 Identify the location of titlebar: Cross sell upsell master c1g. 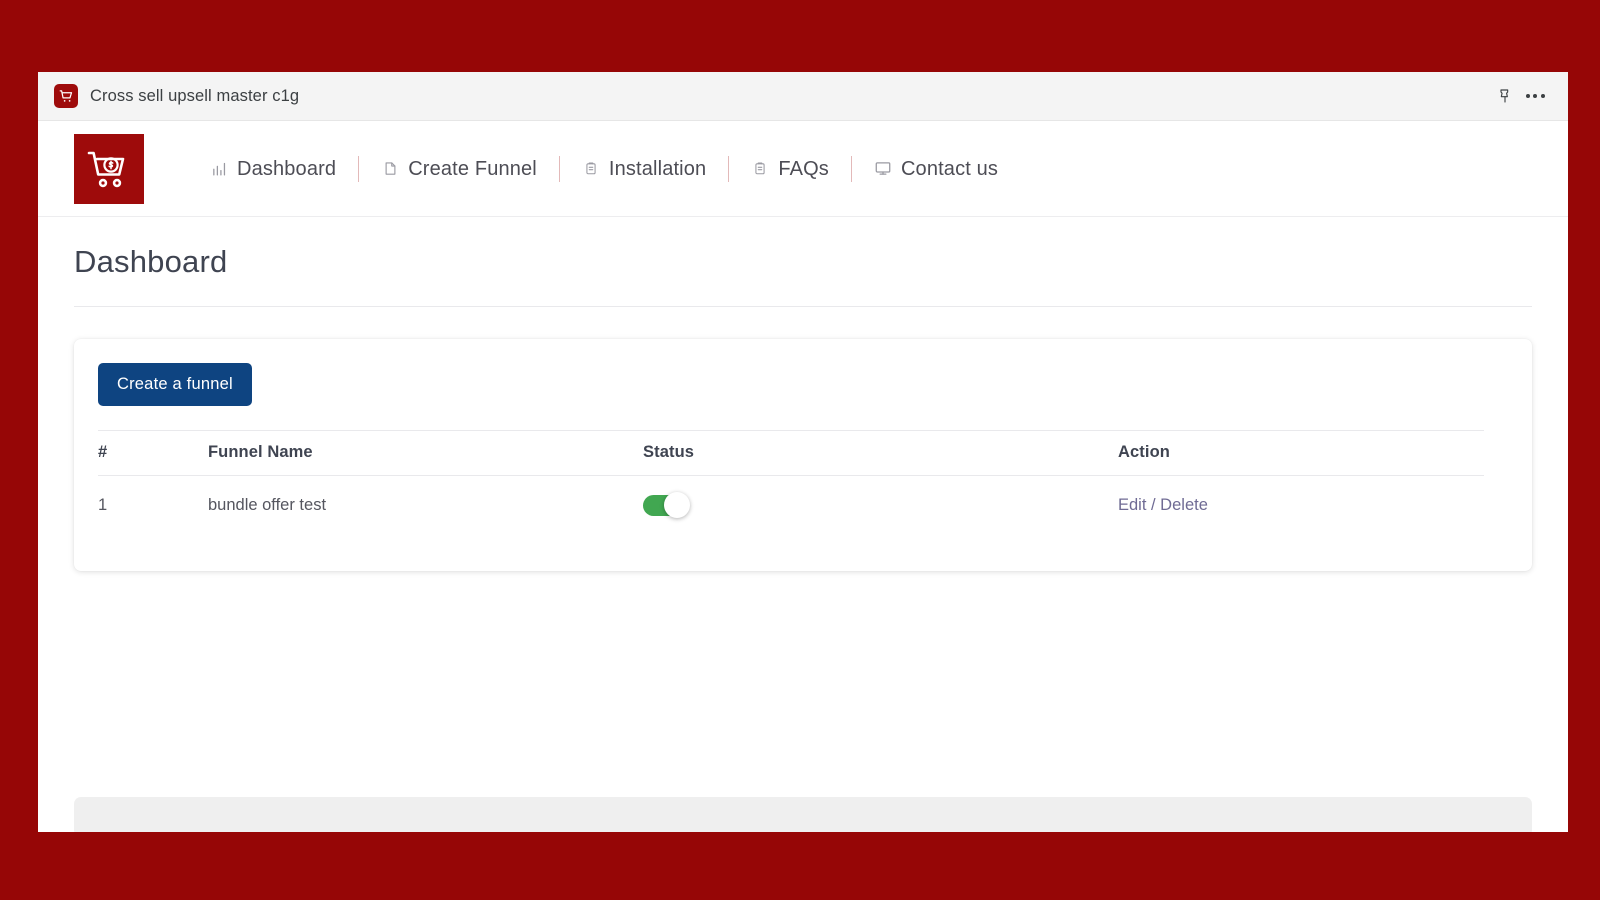
(803, 96).